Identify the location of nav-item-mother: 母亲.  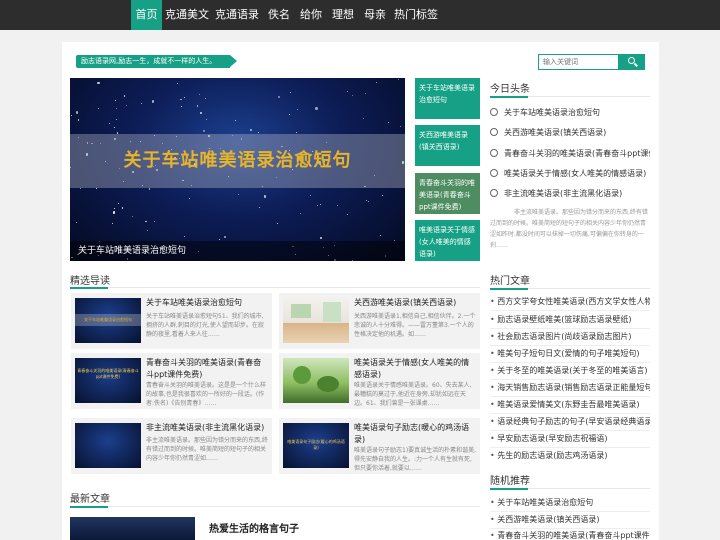
(375, 15).